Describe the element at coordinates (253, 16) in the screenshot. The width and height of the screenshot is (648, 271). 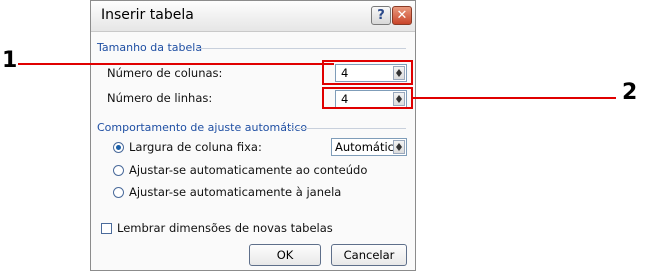
I see `title-bar: Inserir tabela ? ✕` at that location.